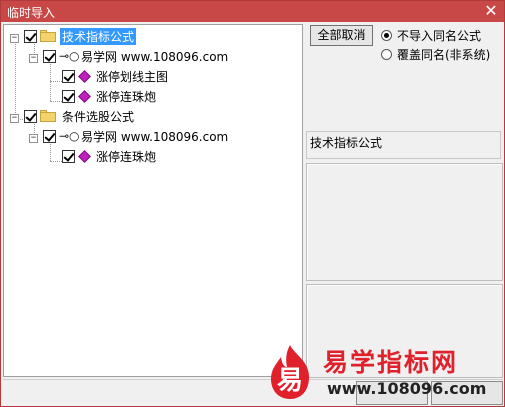  Describe the element at coordinates (439, 36) in the screenshot. I see `radio-label: 不导入同名公式` at that location.